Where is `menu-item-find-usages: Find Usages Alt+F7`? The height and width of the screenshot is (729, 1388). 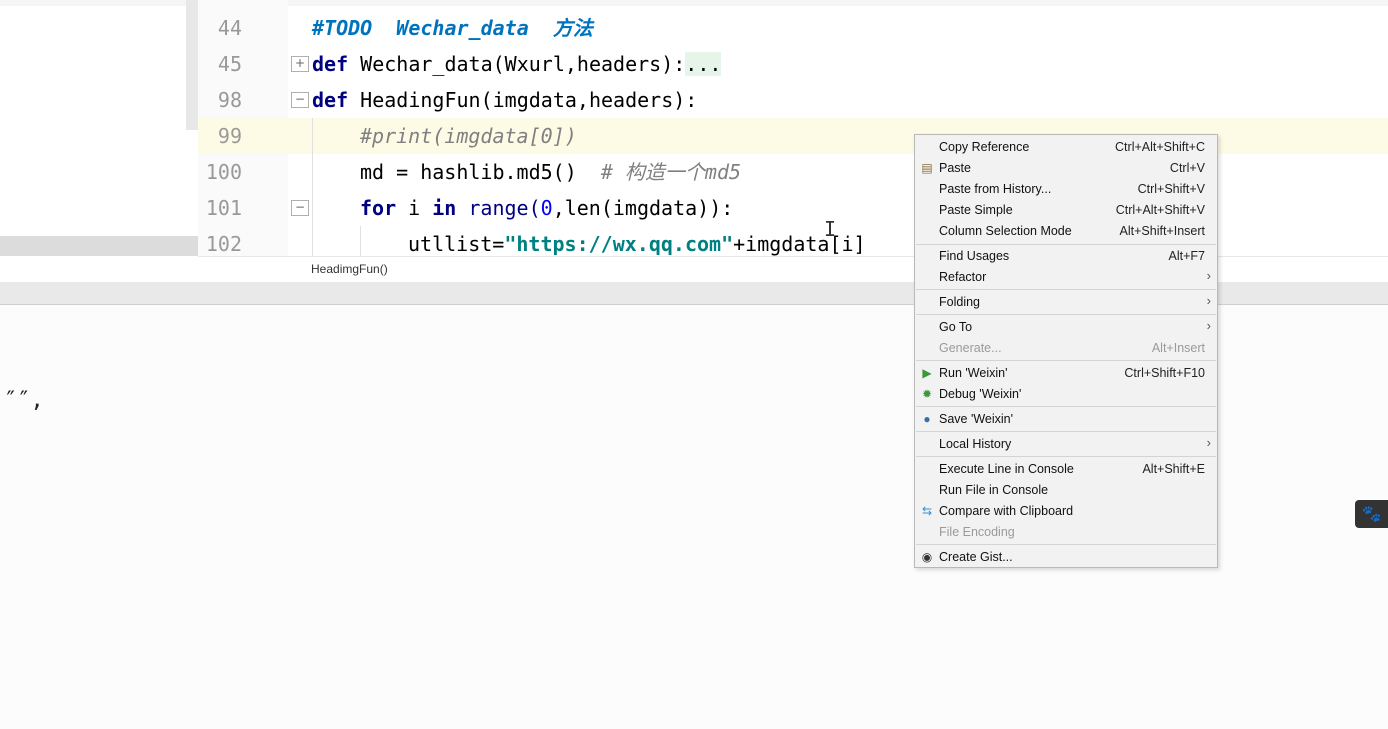
menu-item-find-usages: Find Usages Alt+F7 is located at coordinates (1066, 256).